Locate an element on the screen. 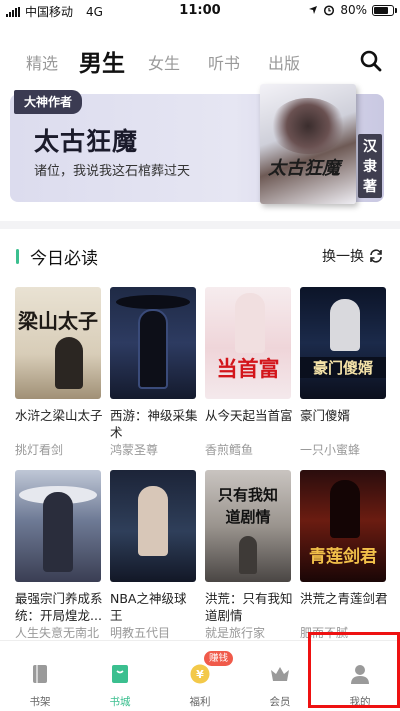 The height and width of the screenshot is (711, 400). book-card: 青莲剑君 洪荒之青莲剑君 肥而不腻 is located at coordinates (344, 555).